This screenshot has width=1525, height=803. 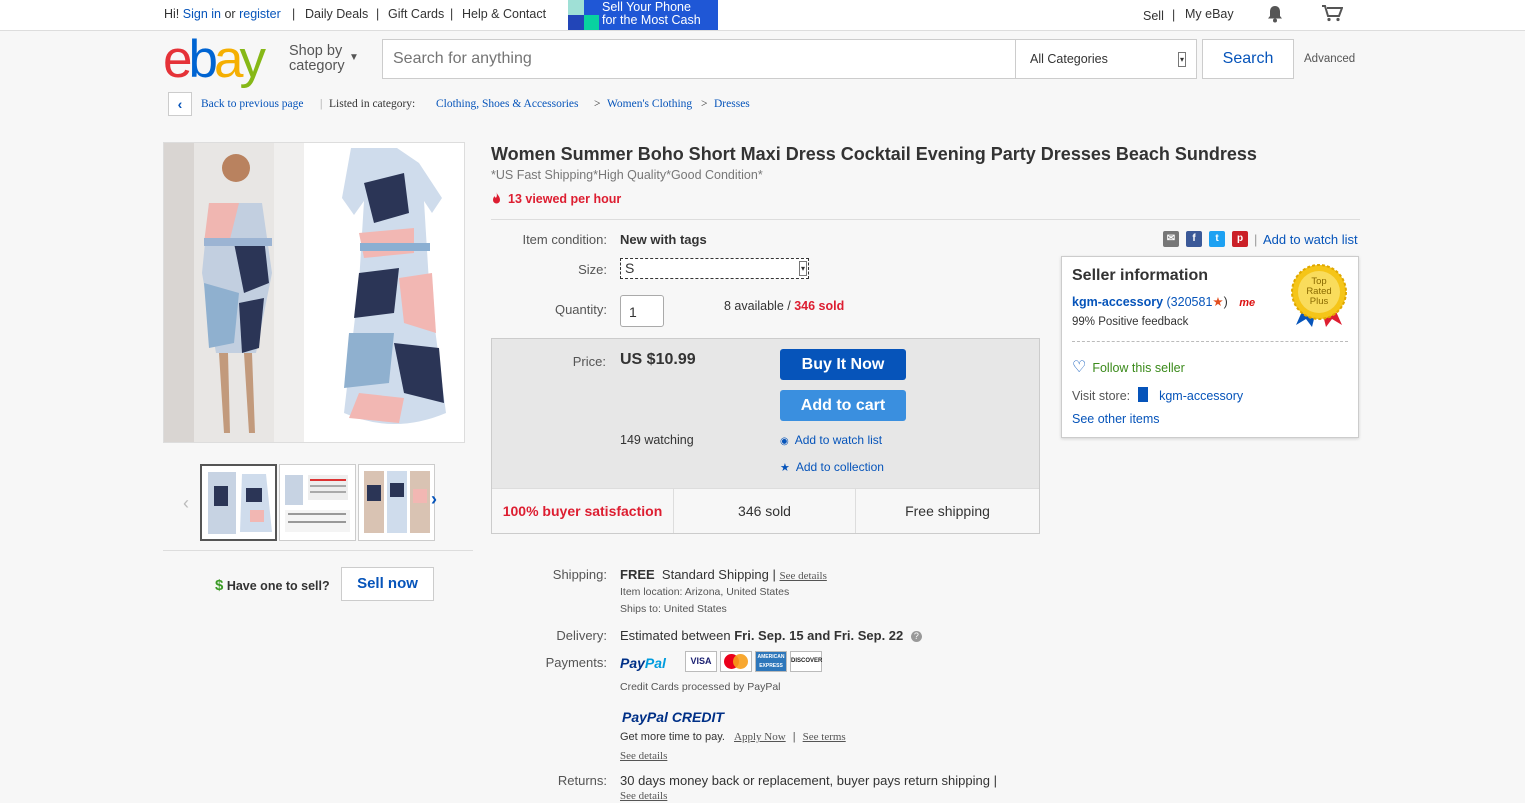 What do you see at coordinates (314, 292) in the screenshot?
I see `main-product-image` at bounding box center [314, 292].